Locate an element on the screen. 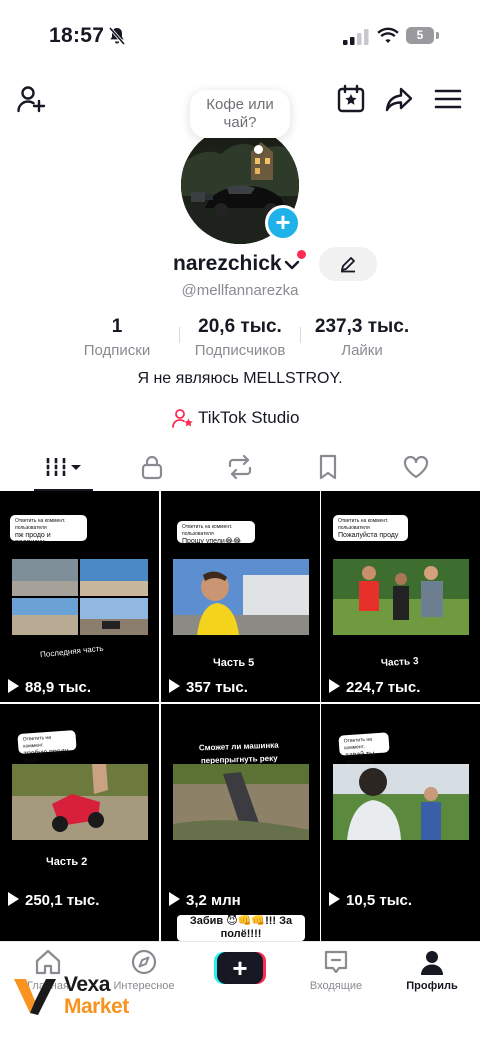 The width and height of the screenshot is (480, 1041). video-views-count: 357 тыс. is located at coordinates (217, 687).